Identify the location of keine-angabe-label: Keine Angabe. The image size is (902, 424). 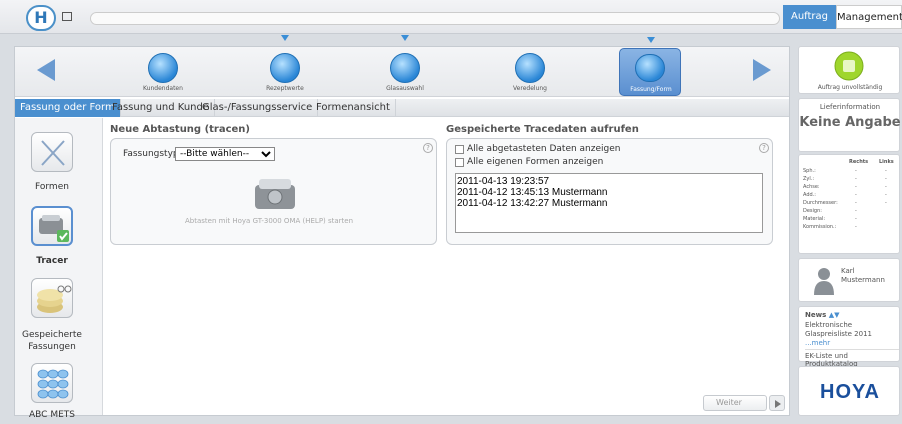
(850, 122).